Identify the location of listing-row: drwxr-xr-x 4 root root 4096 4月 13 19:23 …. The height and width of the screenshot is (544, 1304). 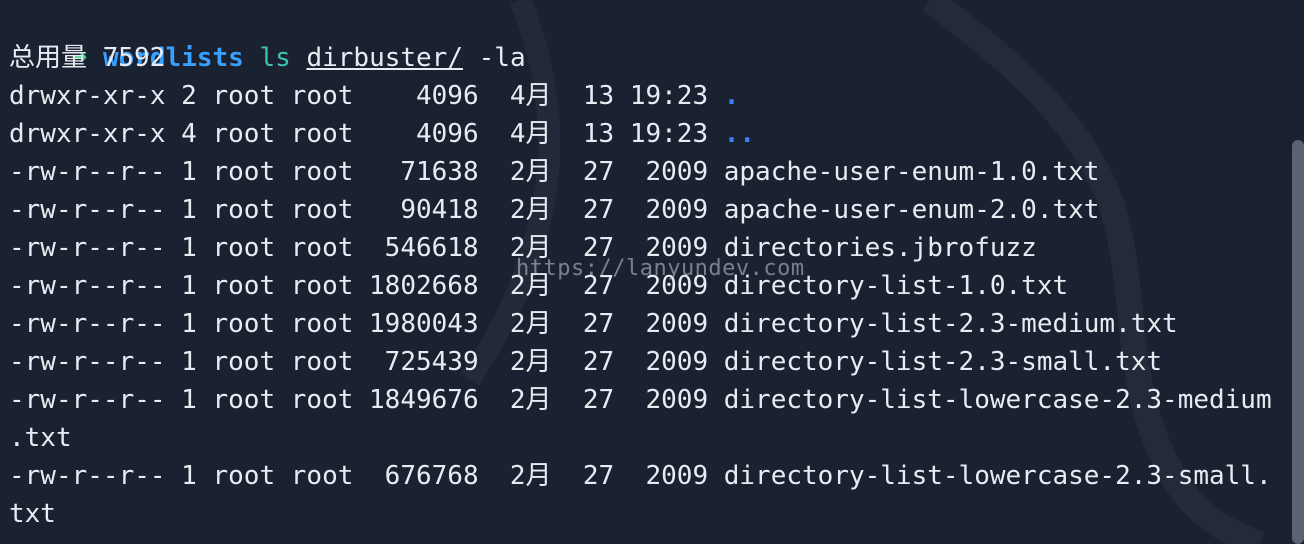
(382, 134).